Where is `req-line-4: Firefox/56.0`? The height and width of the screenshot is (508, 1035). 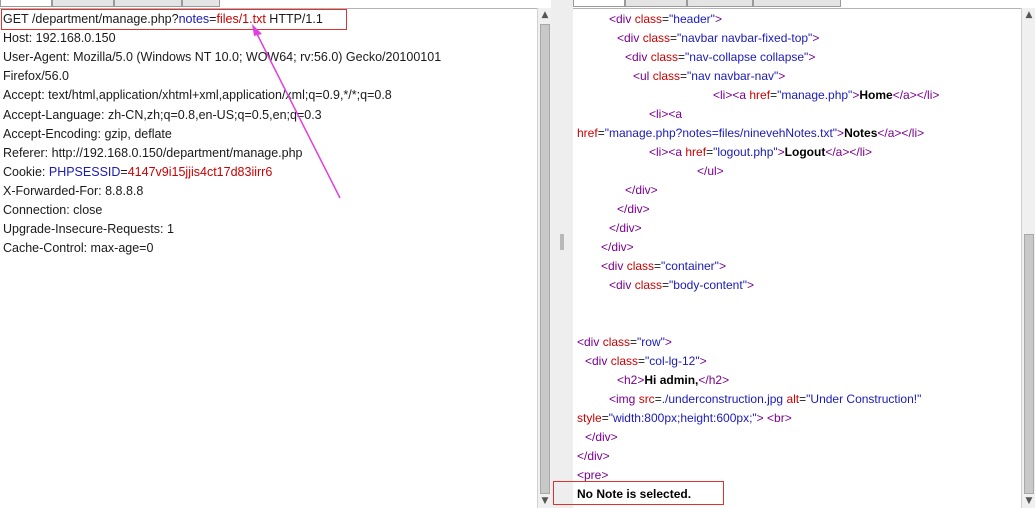
req-line-4: Firefox/56.0 is located at coordinates (36, 76).